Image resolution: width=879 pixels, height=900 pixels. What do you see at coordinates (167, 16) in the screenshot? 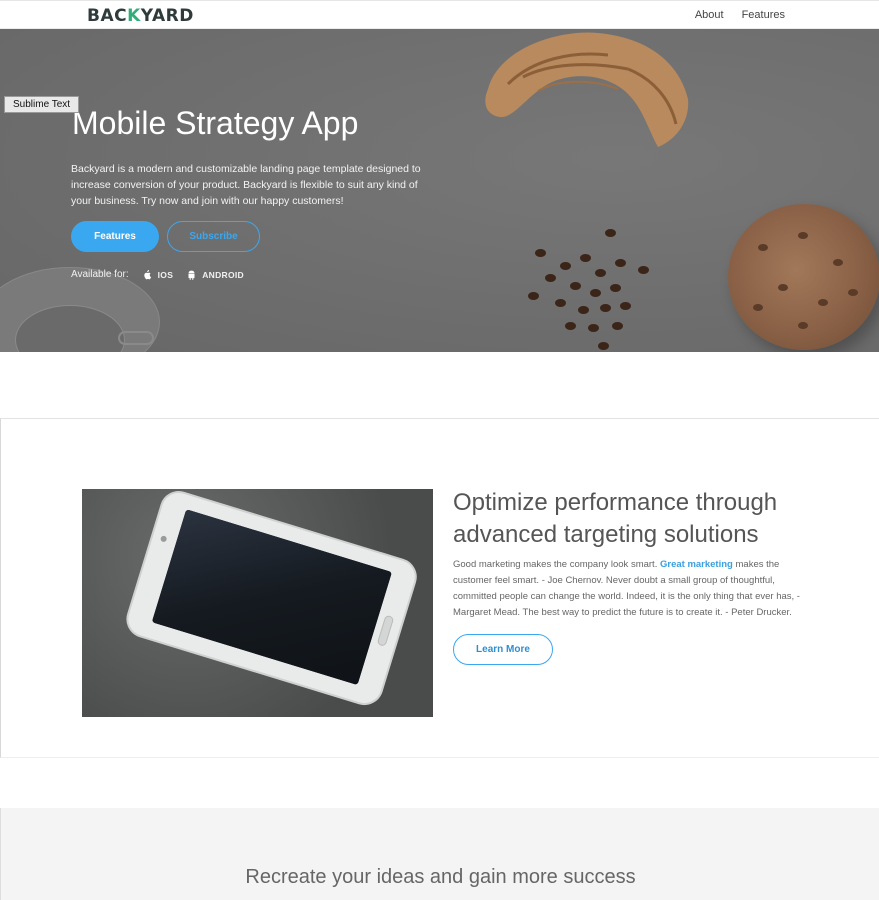
I see `logo-text-3: YARD` at bounding box center [167, 16].